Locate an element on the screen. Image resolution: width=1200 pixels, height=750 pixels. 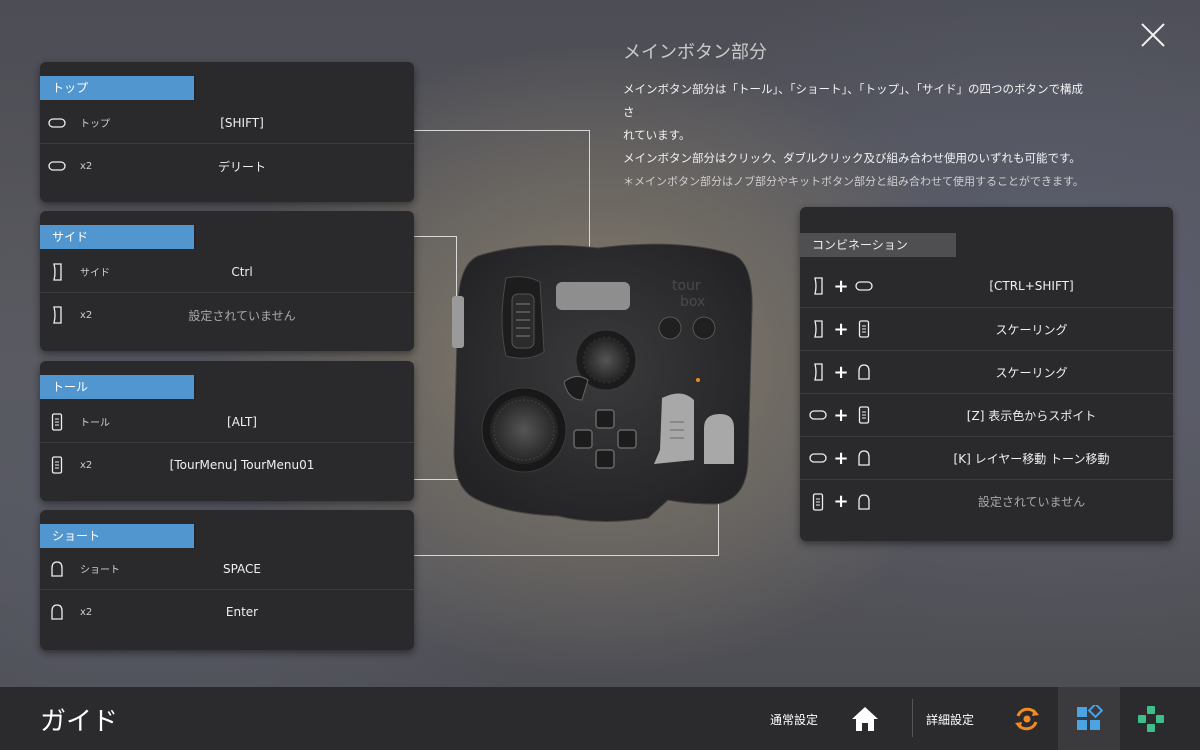
panel-tall: トール トール [ALT] x2 [TourMenu] TourMenu01 is located at coordinates (227, 431).